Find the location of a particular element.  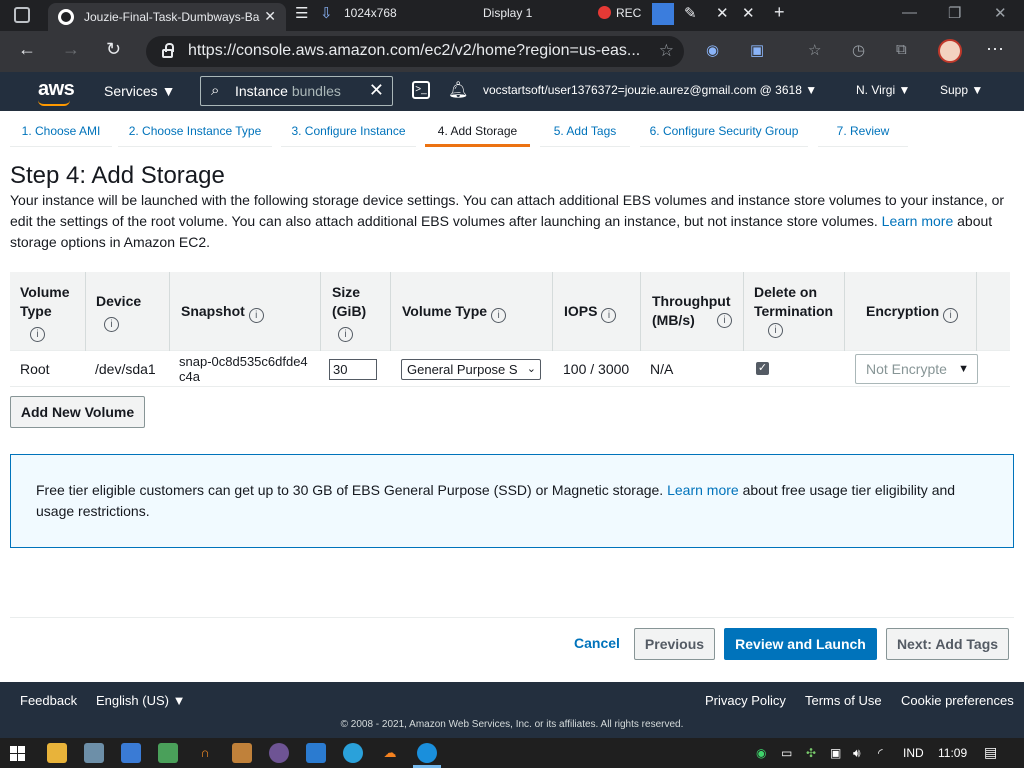

header-delete-on-termination-label: Delete on Termination is located at coordinates (794, 301).